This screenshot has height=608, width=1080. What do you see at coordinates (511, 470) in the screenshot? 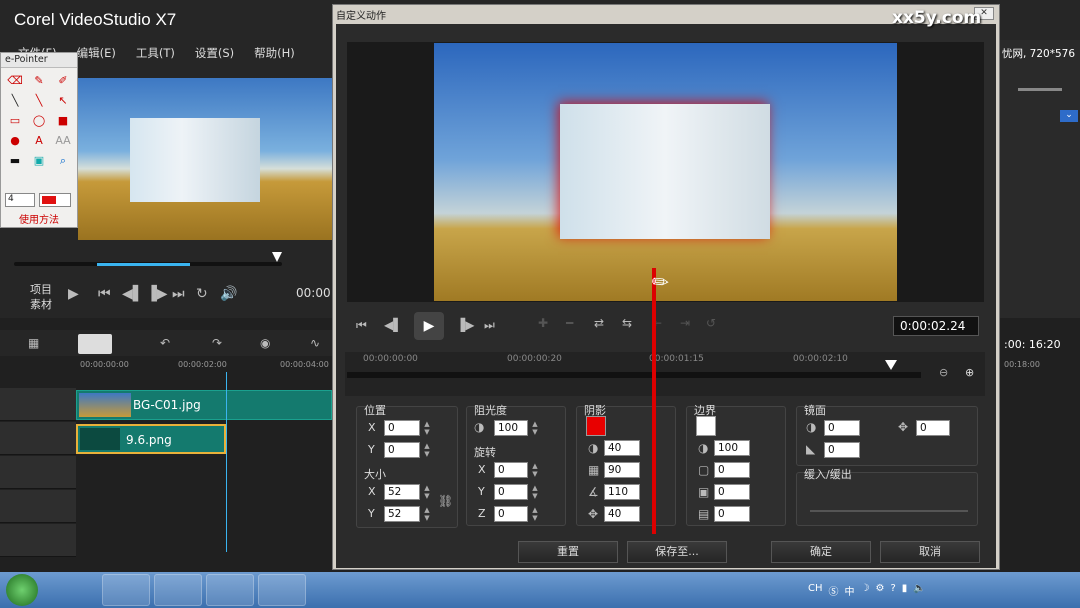
I see `rotation-x-field: 0` at bounding box center [511, 470].